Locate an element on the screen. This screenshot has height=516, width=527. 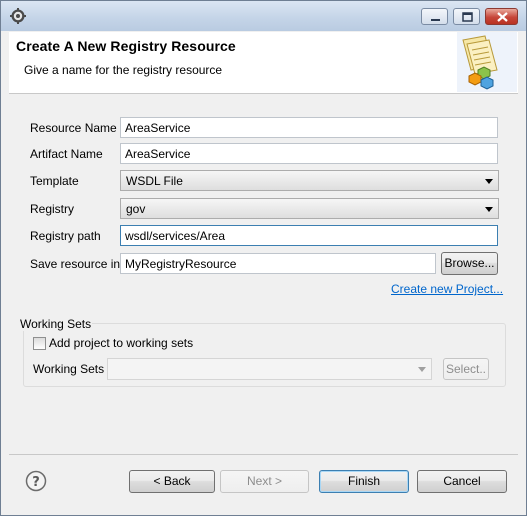
template-select: WSDL File is located at coordinates (309, 180).